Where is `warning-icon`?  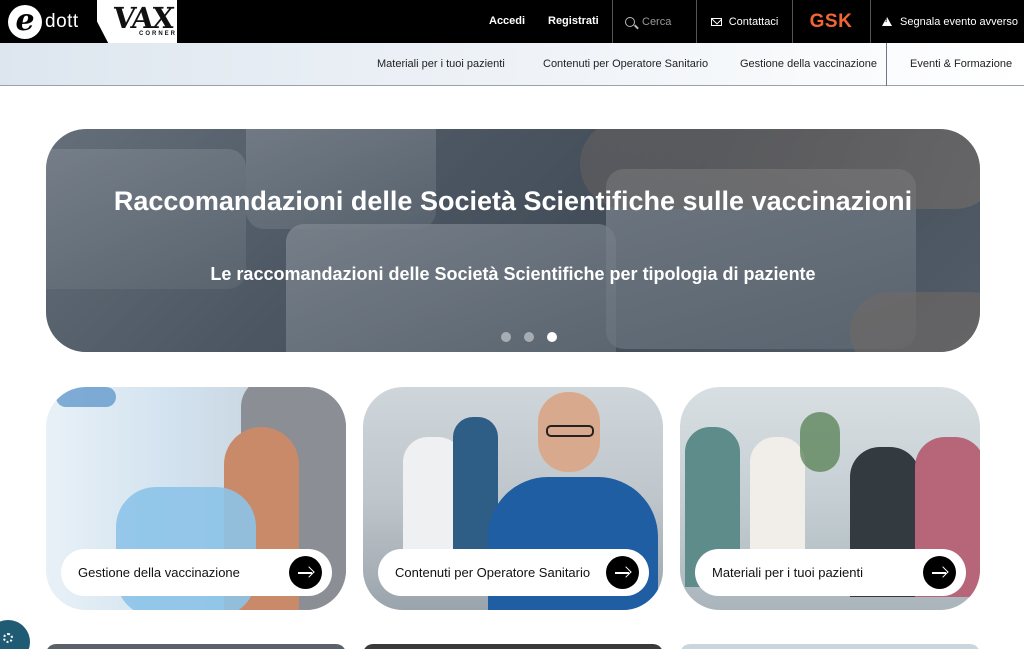 warning-icon is located at coordinates (887, 21).